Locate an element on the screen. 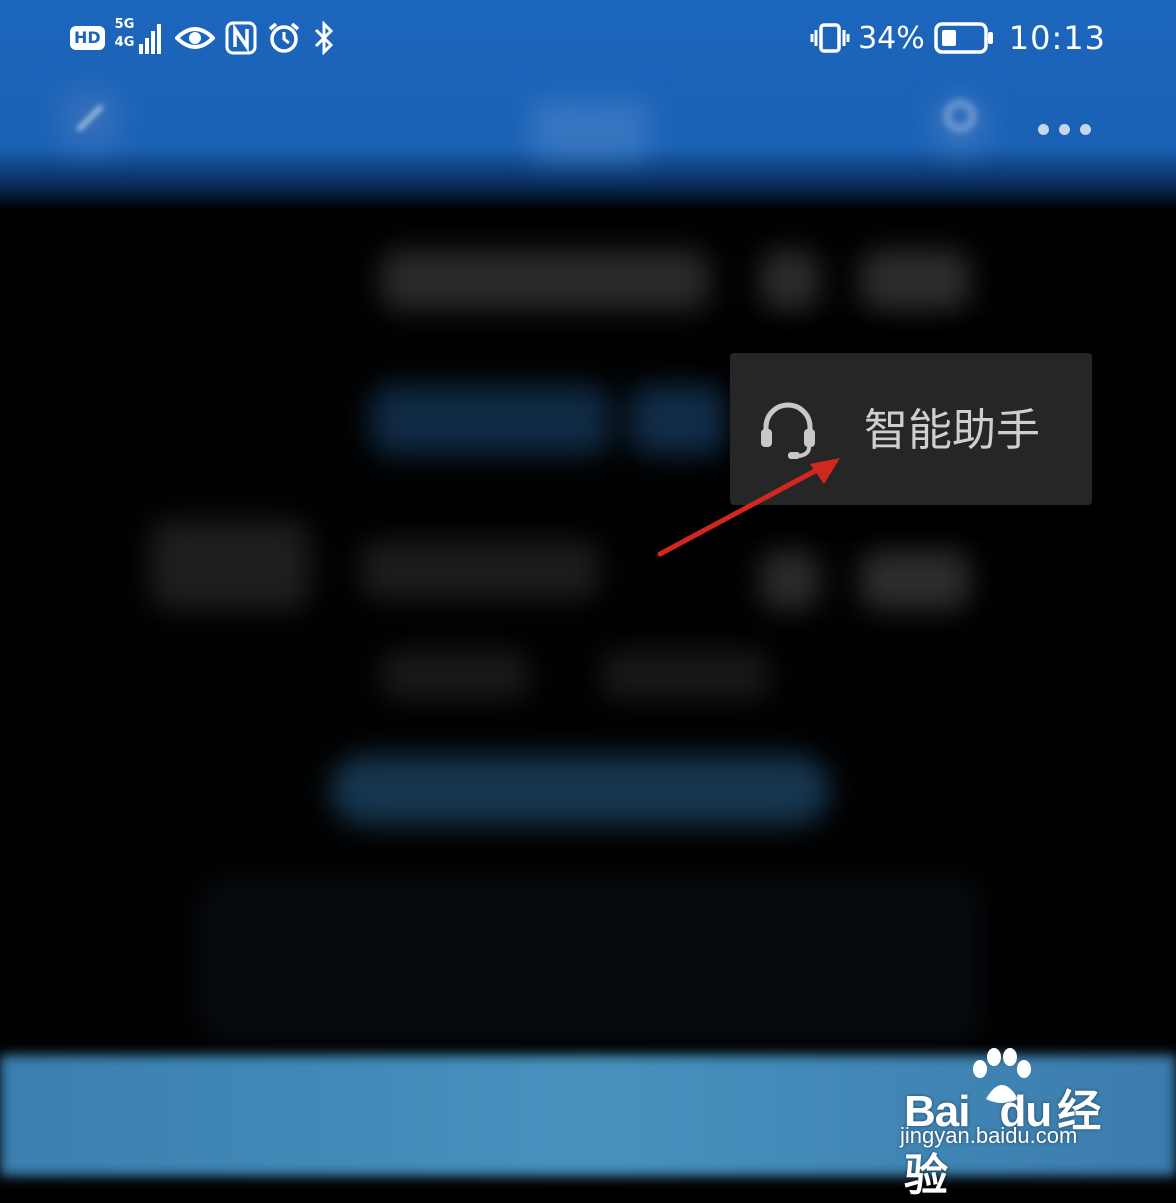 The height and width of the screenshot is (1203, 1176). signal-icon: 5G 4G is located at coordinates (140, 37).